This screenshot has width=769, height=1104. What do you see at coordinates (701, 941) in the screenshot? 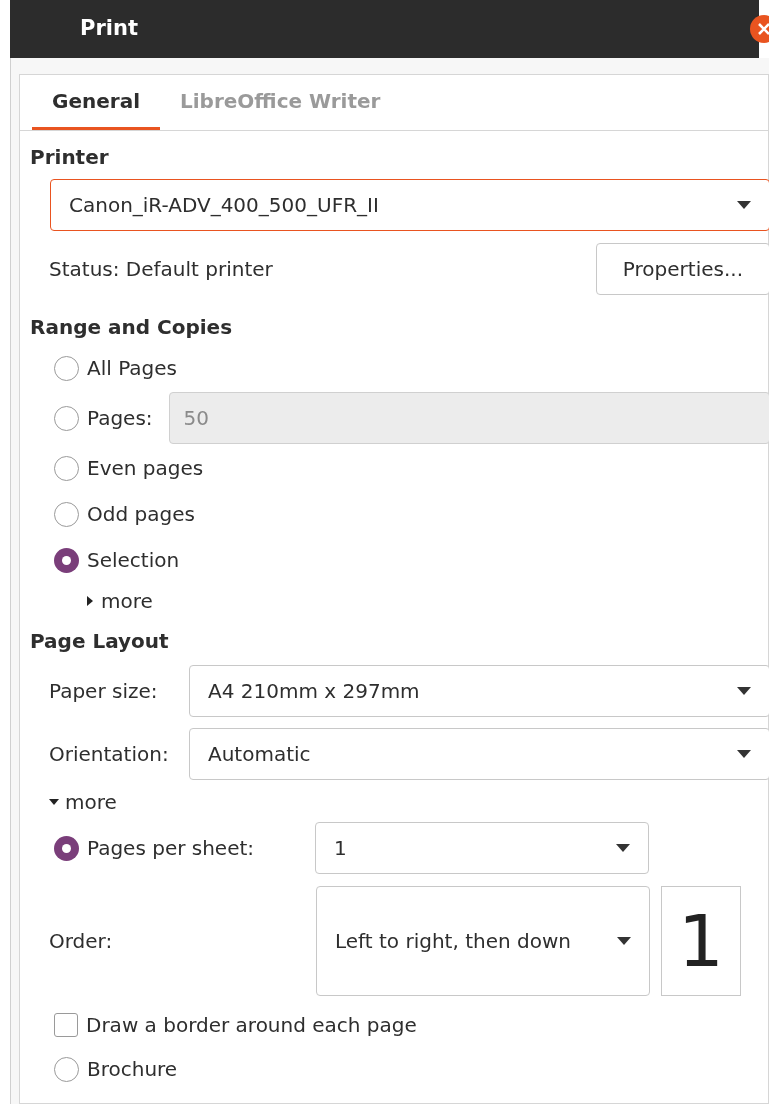
I see `page-preview: 1` at bounding box center [701, 941].